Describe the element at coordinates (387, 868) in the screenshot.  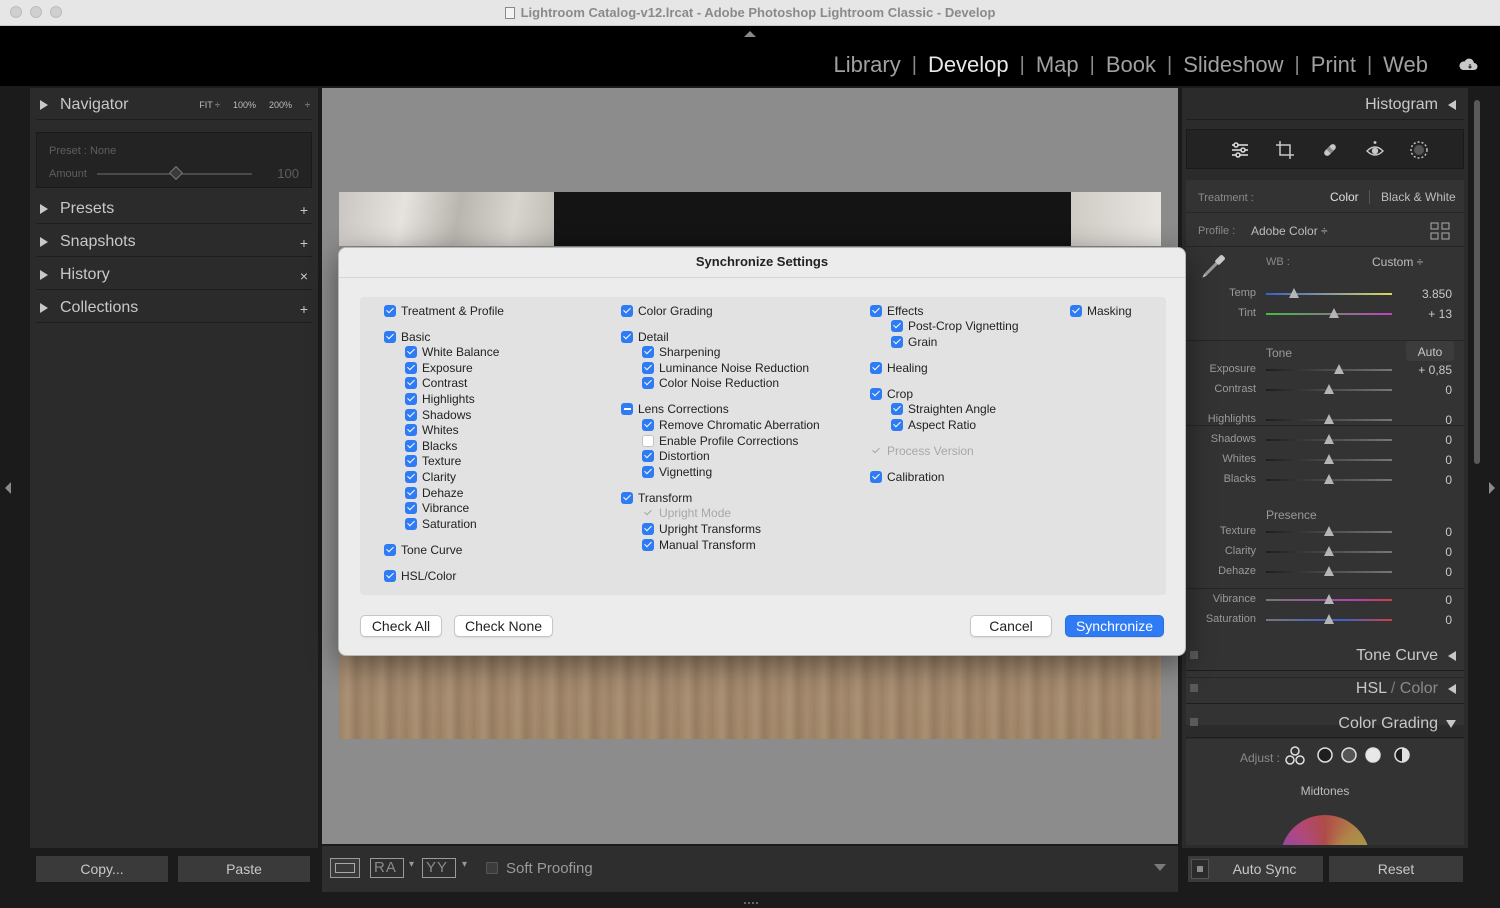
I see `before-after-view-button: RA` at that location.